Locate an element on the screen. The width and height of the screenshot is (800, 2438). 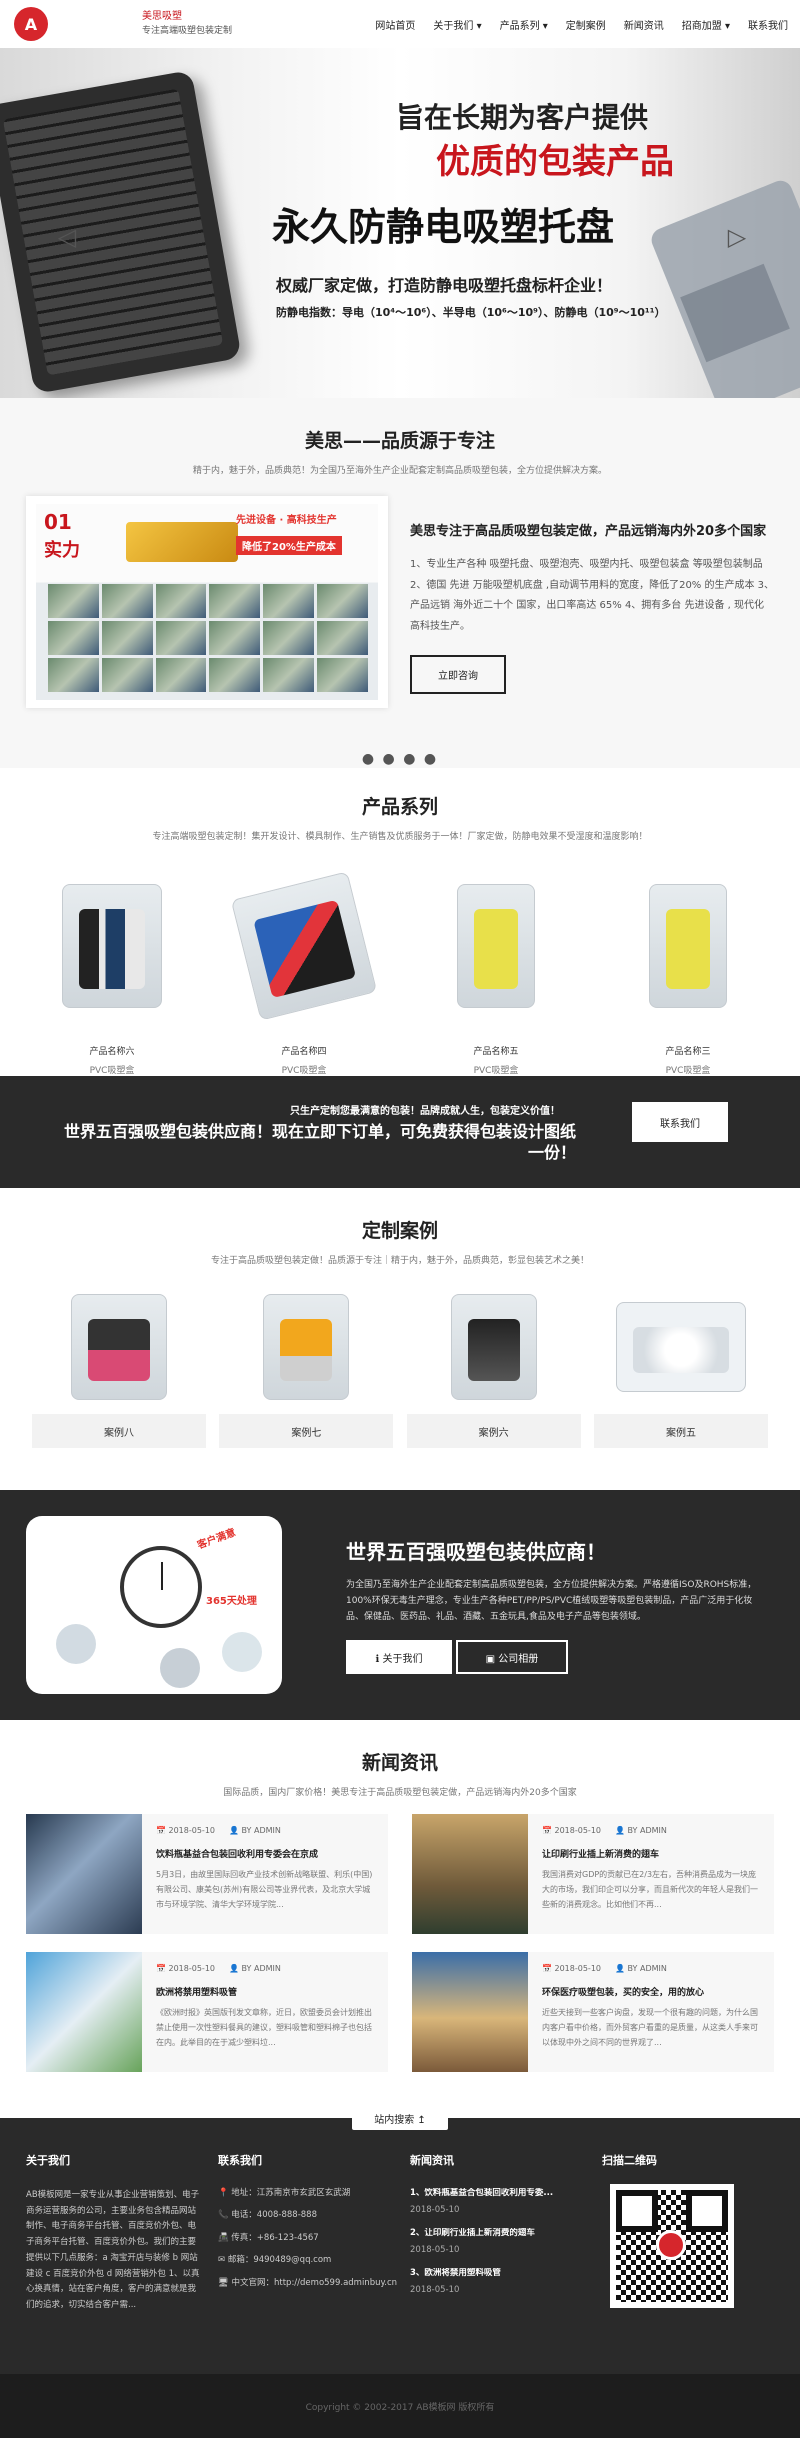
product-name: 产品名称六 is located at coordinates (112, 1050).